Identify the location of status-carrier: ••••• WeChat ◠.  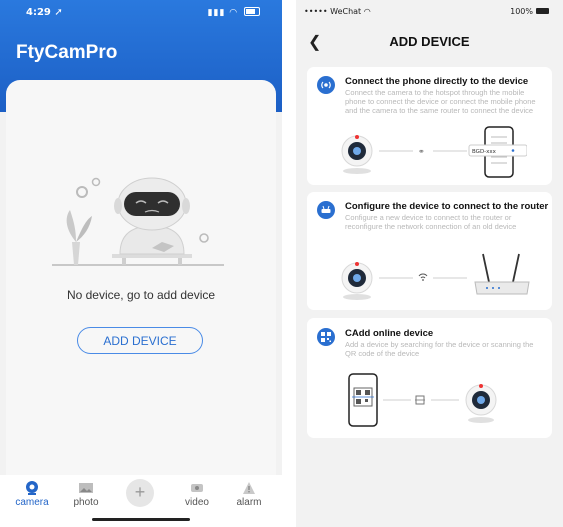
(337, 11).